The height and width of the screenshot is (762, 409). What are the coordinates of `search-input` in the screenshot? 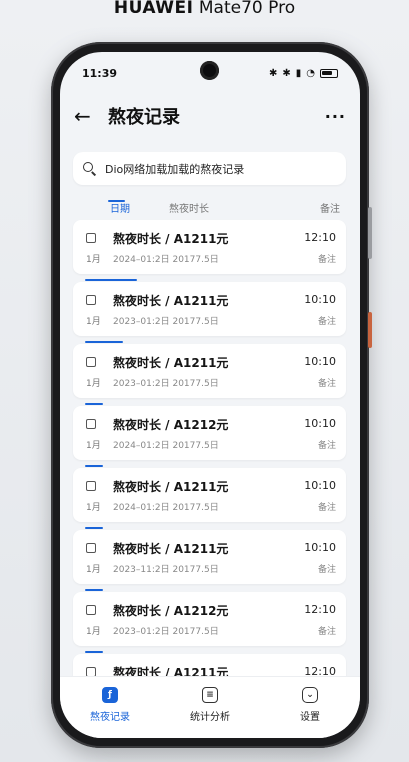 It's located at (220, 168).